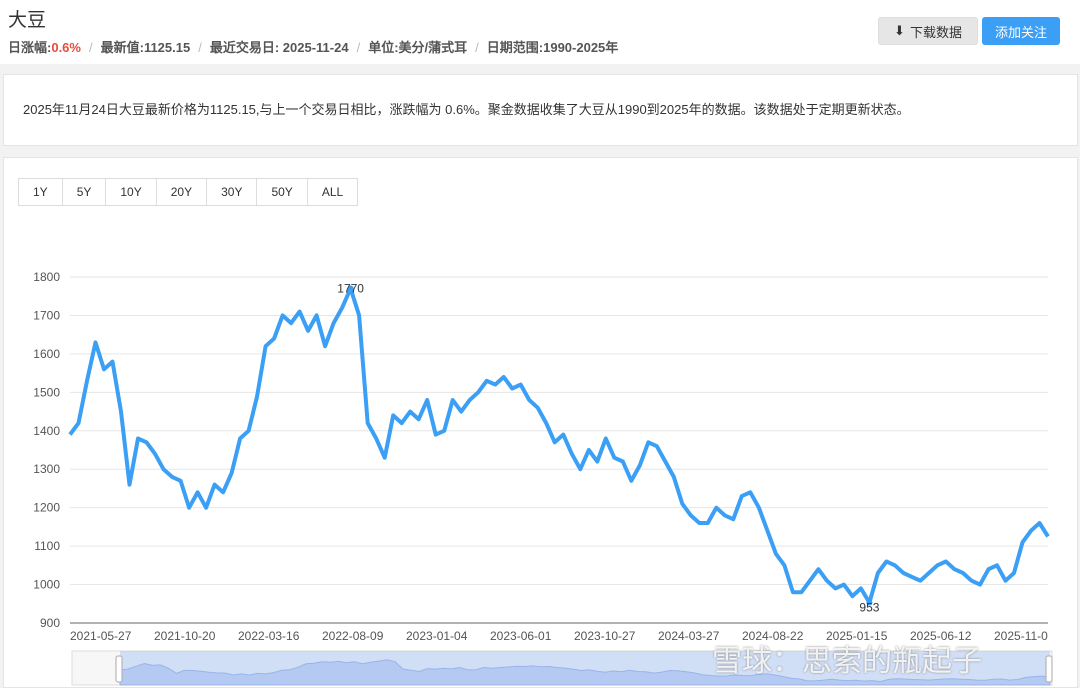 This screenshot has height=688, width=1080. What do you see at coordinates (689, 636) in the screenshot?
I see `x-tick-label: 2024-03-27` at bounding box center [689, 636].